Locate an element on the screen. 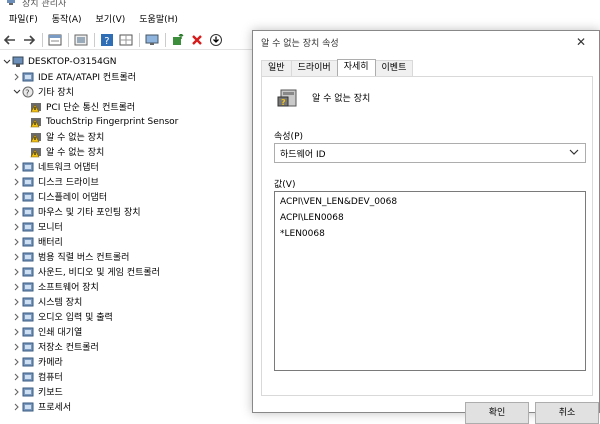 The width and height of the screenshot is (600, 424). device-category: 모니터 is located at coordinates (37, 226).